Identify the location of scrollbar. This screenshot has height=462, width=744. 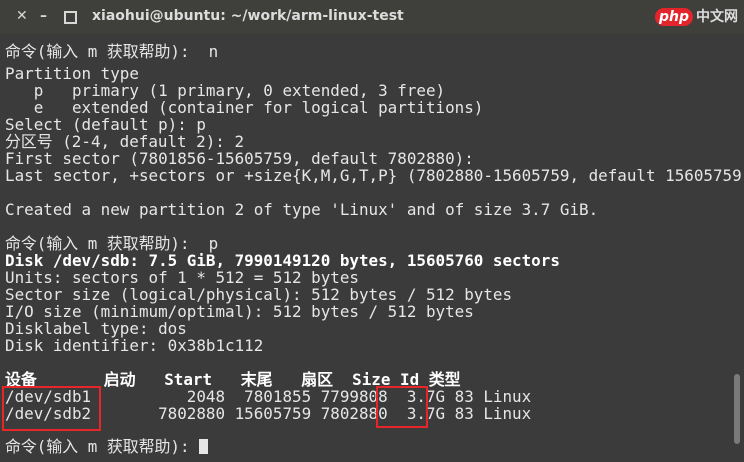
(737, 409).